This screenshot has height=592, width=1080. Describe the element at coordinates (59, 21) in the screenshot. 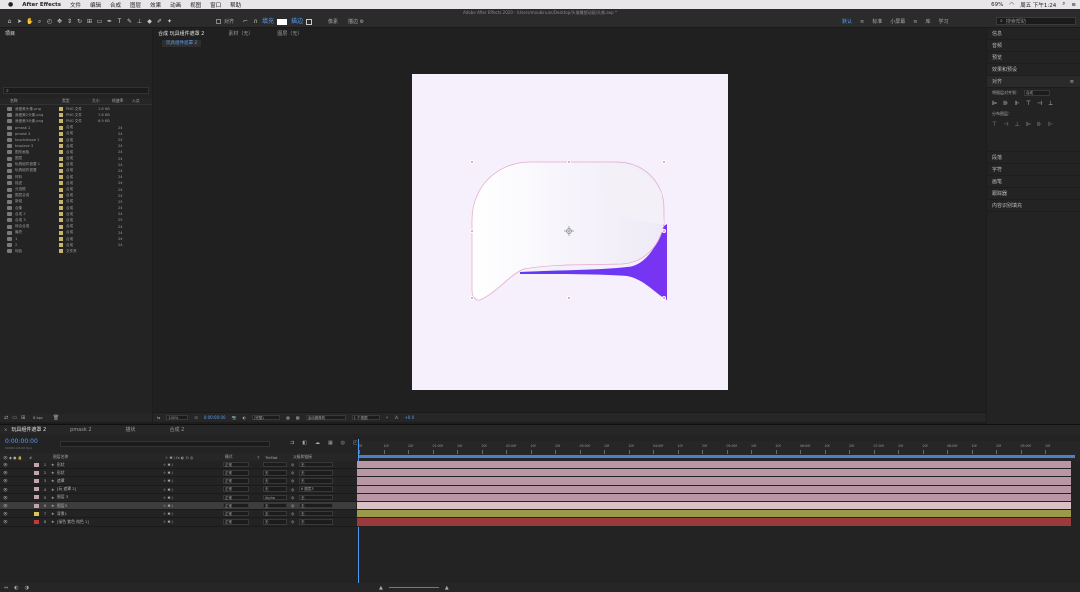

I see `pan-tool-icon: ✥` at that location.